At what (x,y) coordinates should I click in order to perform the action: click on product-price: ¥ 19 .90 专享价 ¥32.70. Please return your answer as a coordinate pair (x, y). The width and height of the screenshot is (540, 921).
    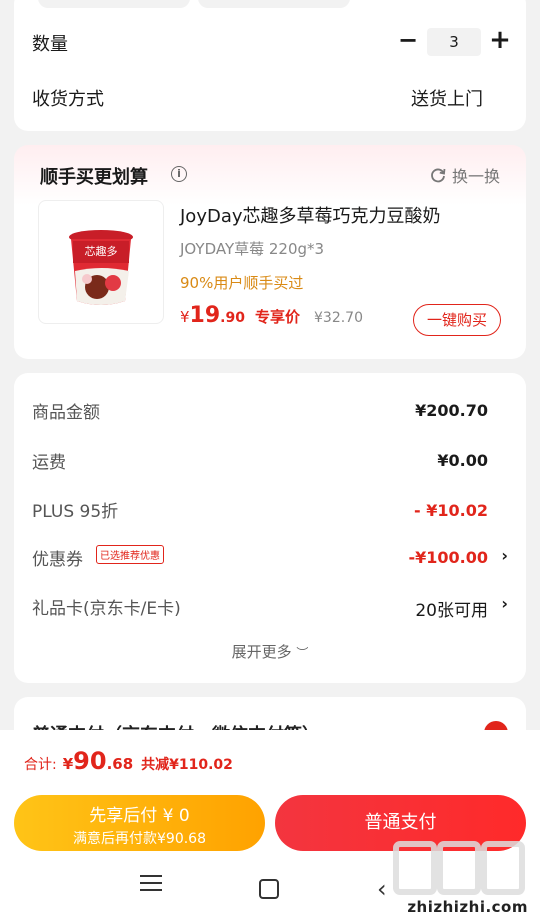
    Looking at the image, I should click on (271, 315).